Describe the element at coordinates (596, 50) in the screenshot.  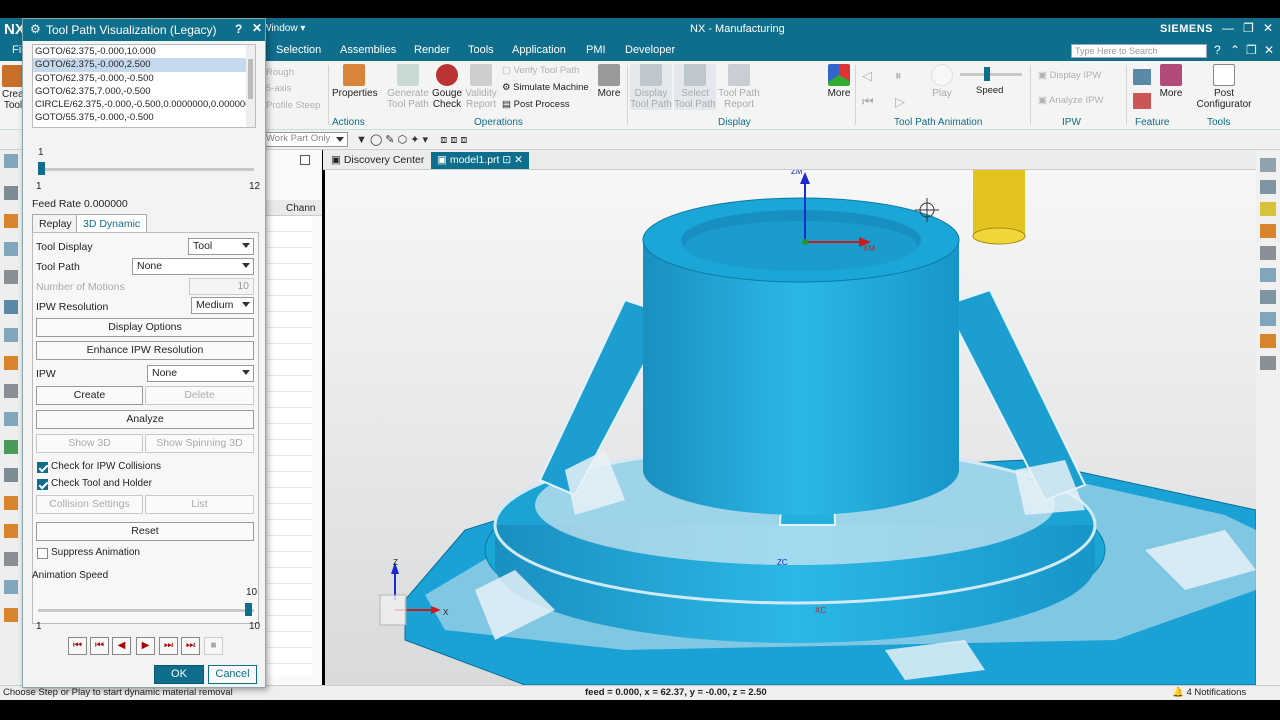
I see `menu-pmi: PMI` at that location.